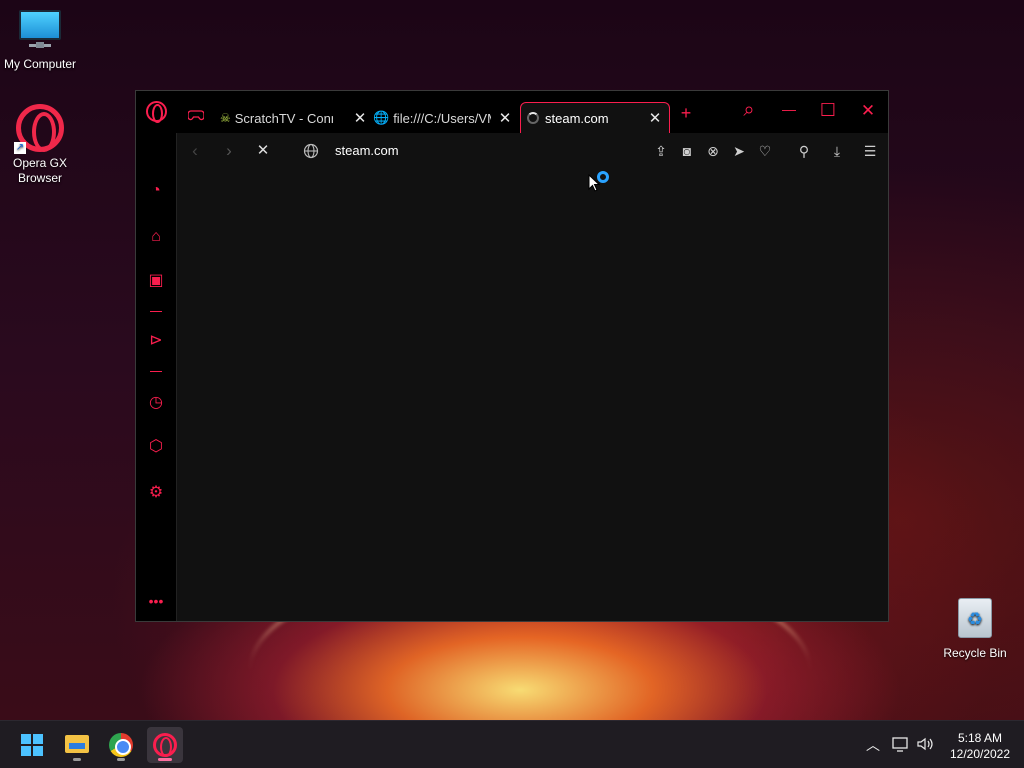 This screenshot has width=1024, height=768. I want to click on shortcut-arrow-icon: ↗, so click(20, 148).